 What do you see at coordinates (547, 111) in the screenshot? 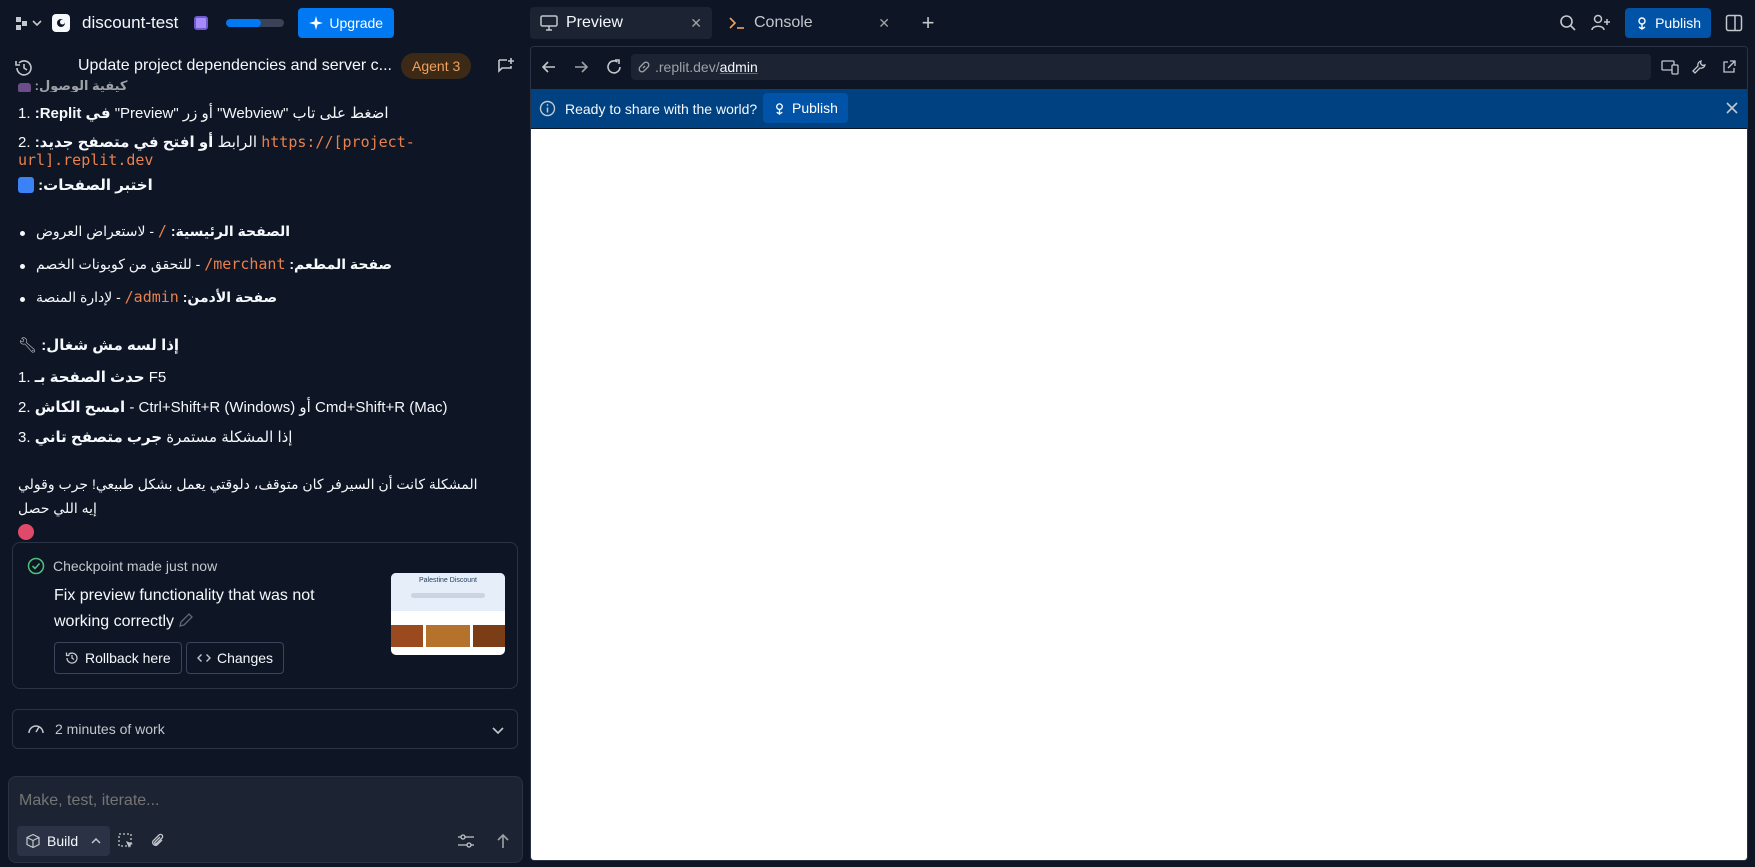
I see `info-icon` at bounding box center [547, 111].